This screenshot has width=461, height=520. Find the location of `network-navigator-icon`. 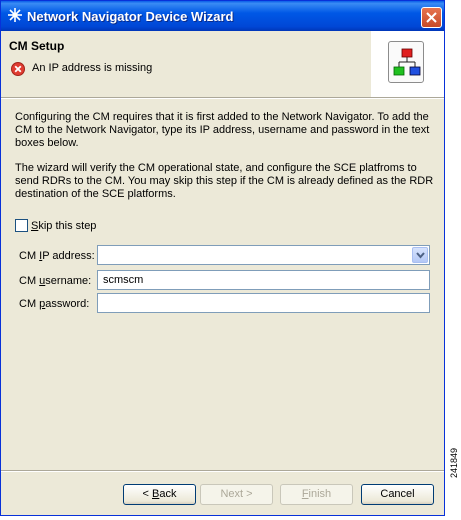

network-navigator-icon is located at coordinates (15, 15).